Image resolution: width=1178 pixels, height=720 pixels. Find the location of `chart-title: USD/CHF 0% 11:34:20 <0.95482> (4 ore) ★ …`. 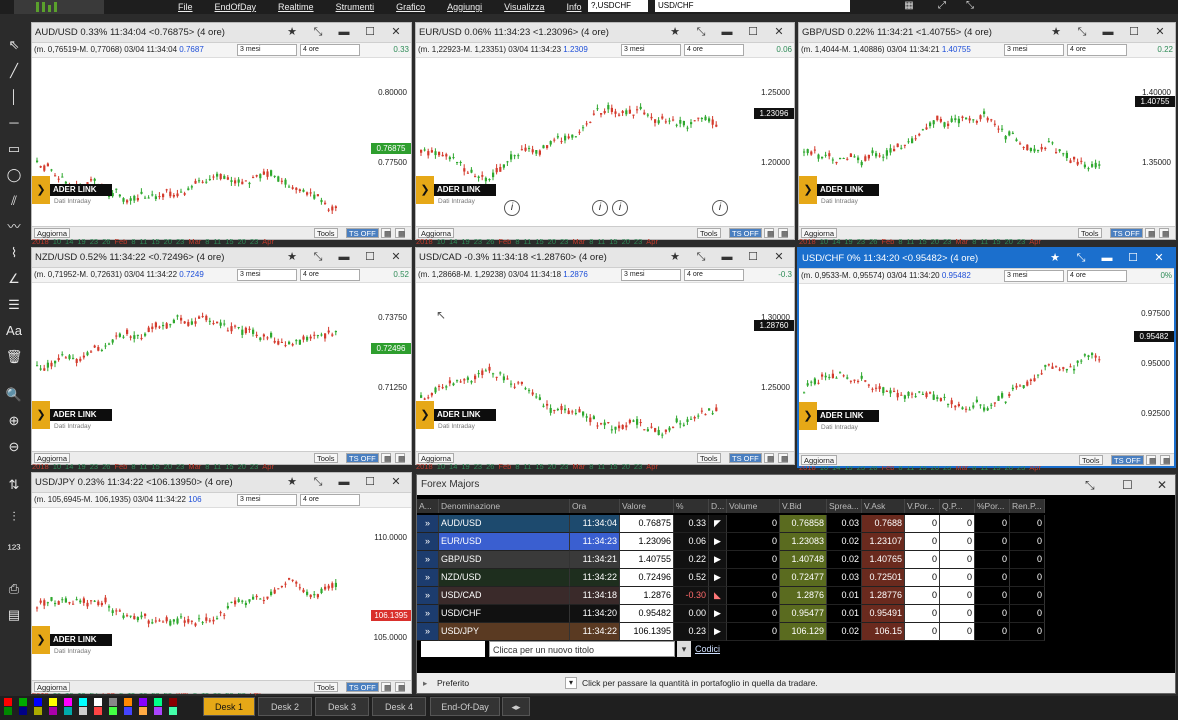

chart-title: USD/CHF 0% 11:34:20 <0.95482> (4 ore) ★ … is located at coordinates (986, 259).